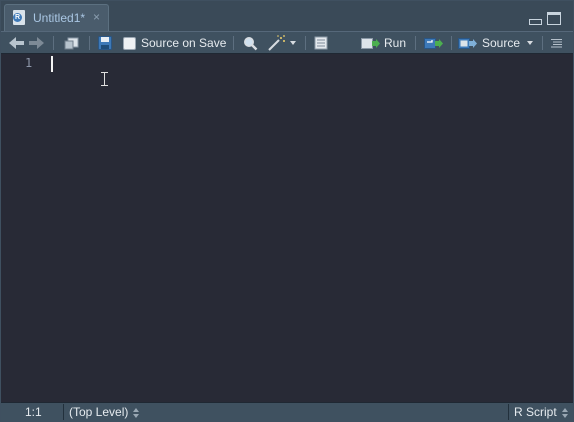 This screenshot has height=422, width=574. I want to click on popout-icon, so click(71, 43).